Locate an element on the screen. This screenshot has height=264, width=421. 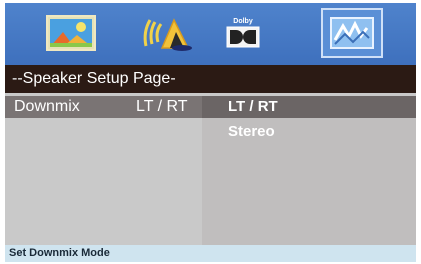
status-text: Set Downmix Mode is located at coordinates (59, 253).